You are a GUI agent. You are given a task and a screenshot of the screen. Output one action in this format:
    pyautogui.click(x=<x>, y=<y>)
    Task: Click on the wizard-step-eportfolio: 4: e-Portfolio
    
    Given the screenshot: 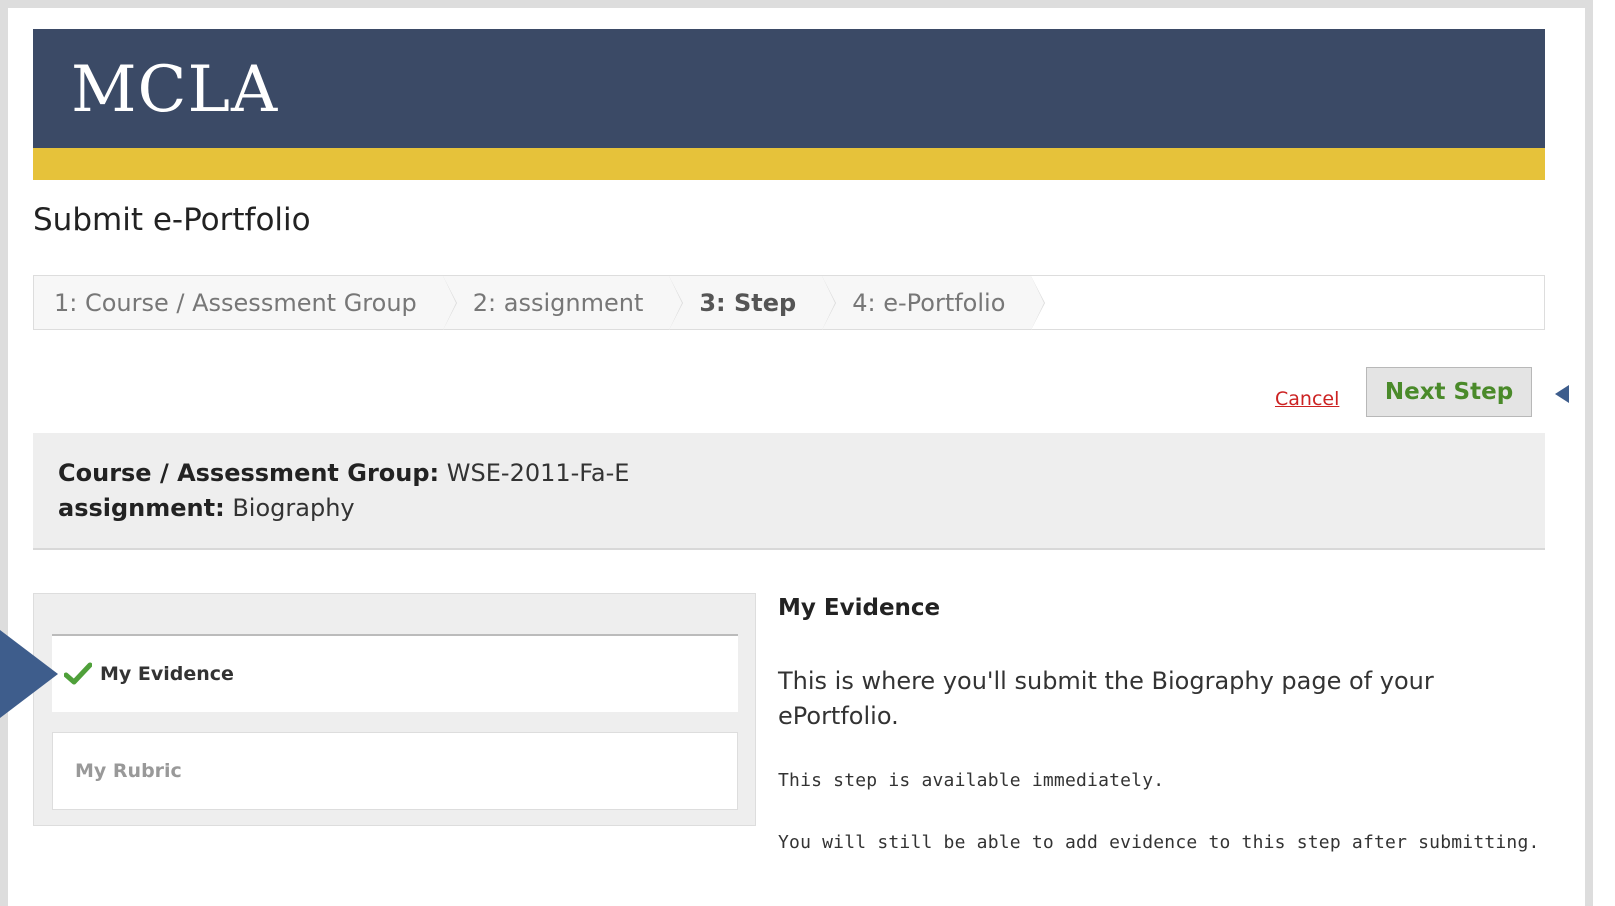 What is the action you would take?
    pyautogui.click(x=934, y=303)
    